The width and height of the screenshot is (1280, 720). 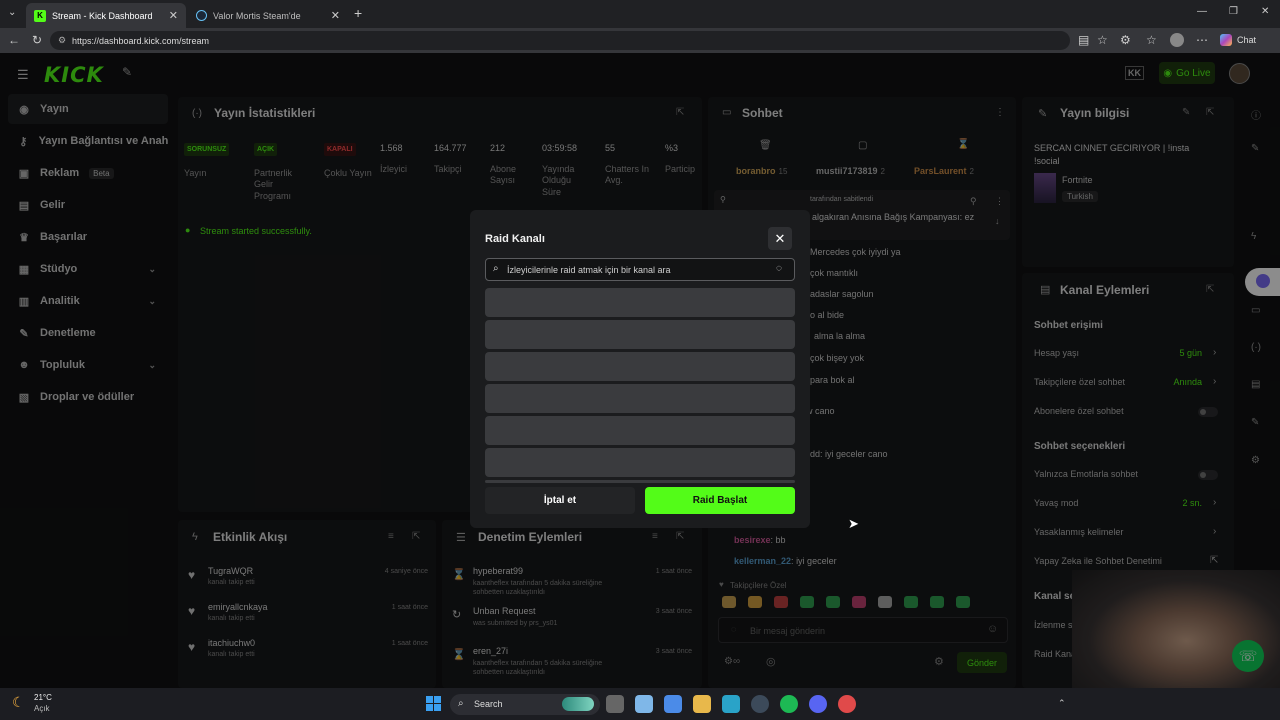 What do you see at coordinates (779, 268) in the screenshot?
I see `loading-spinner-icon: ◌` at bounding box center [779, 268].